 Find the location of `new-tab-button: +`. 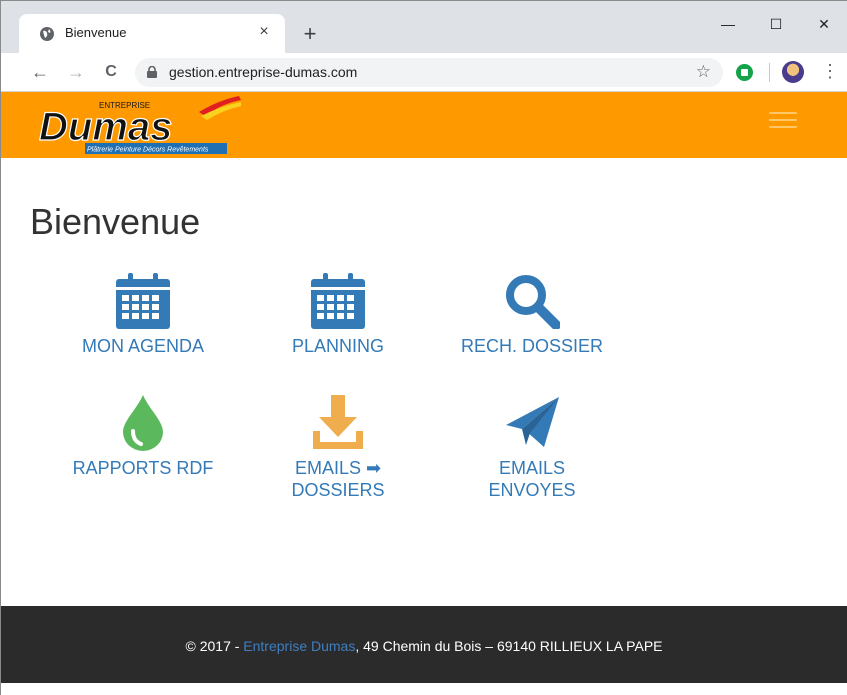

new-tab-button: + is located at coordinates (310, 34).